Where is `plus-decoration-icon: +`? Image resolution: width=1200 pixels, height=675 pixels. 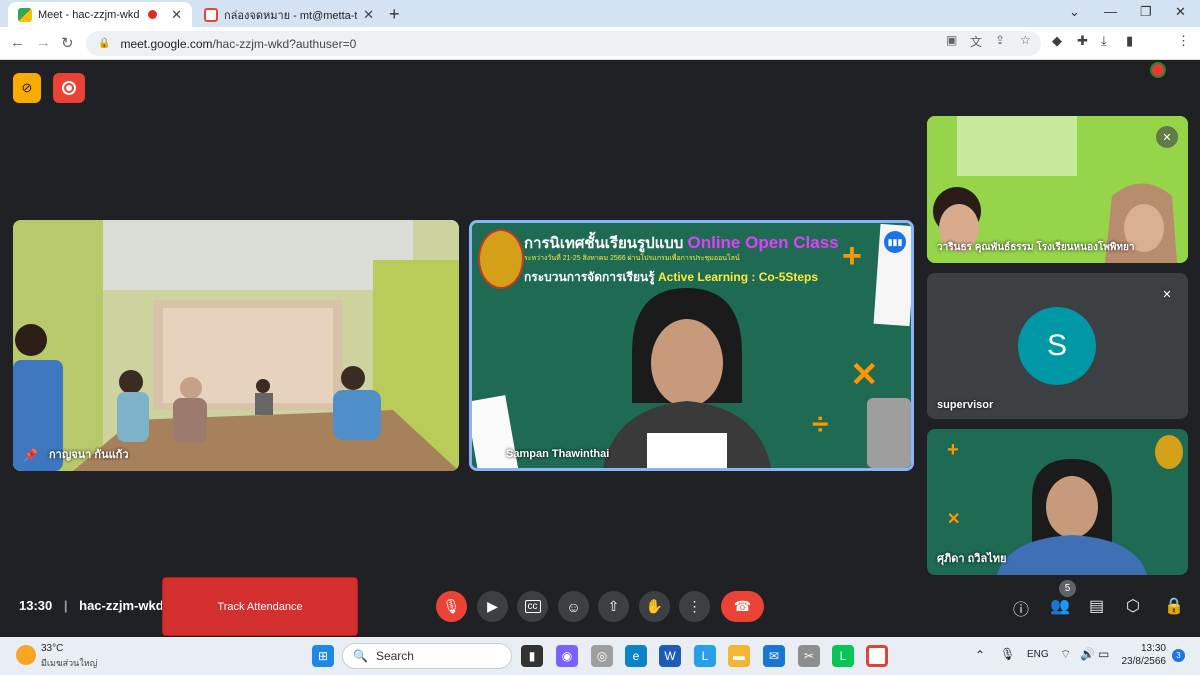 plus-decoration-icon: + is located at coordinates (953, 450).